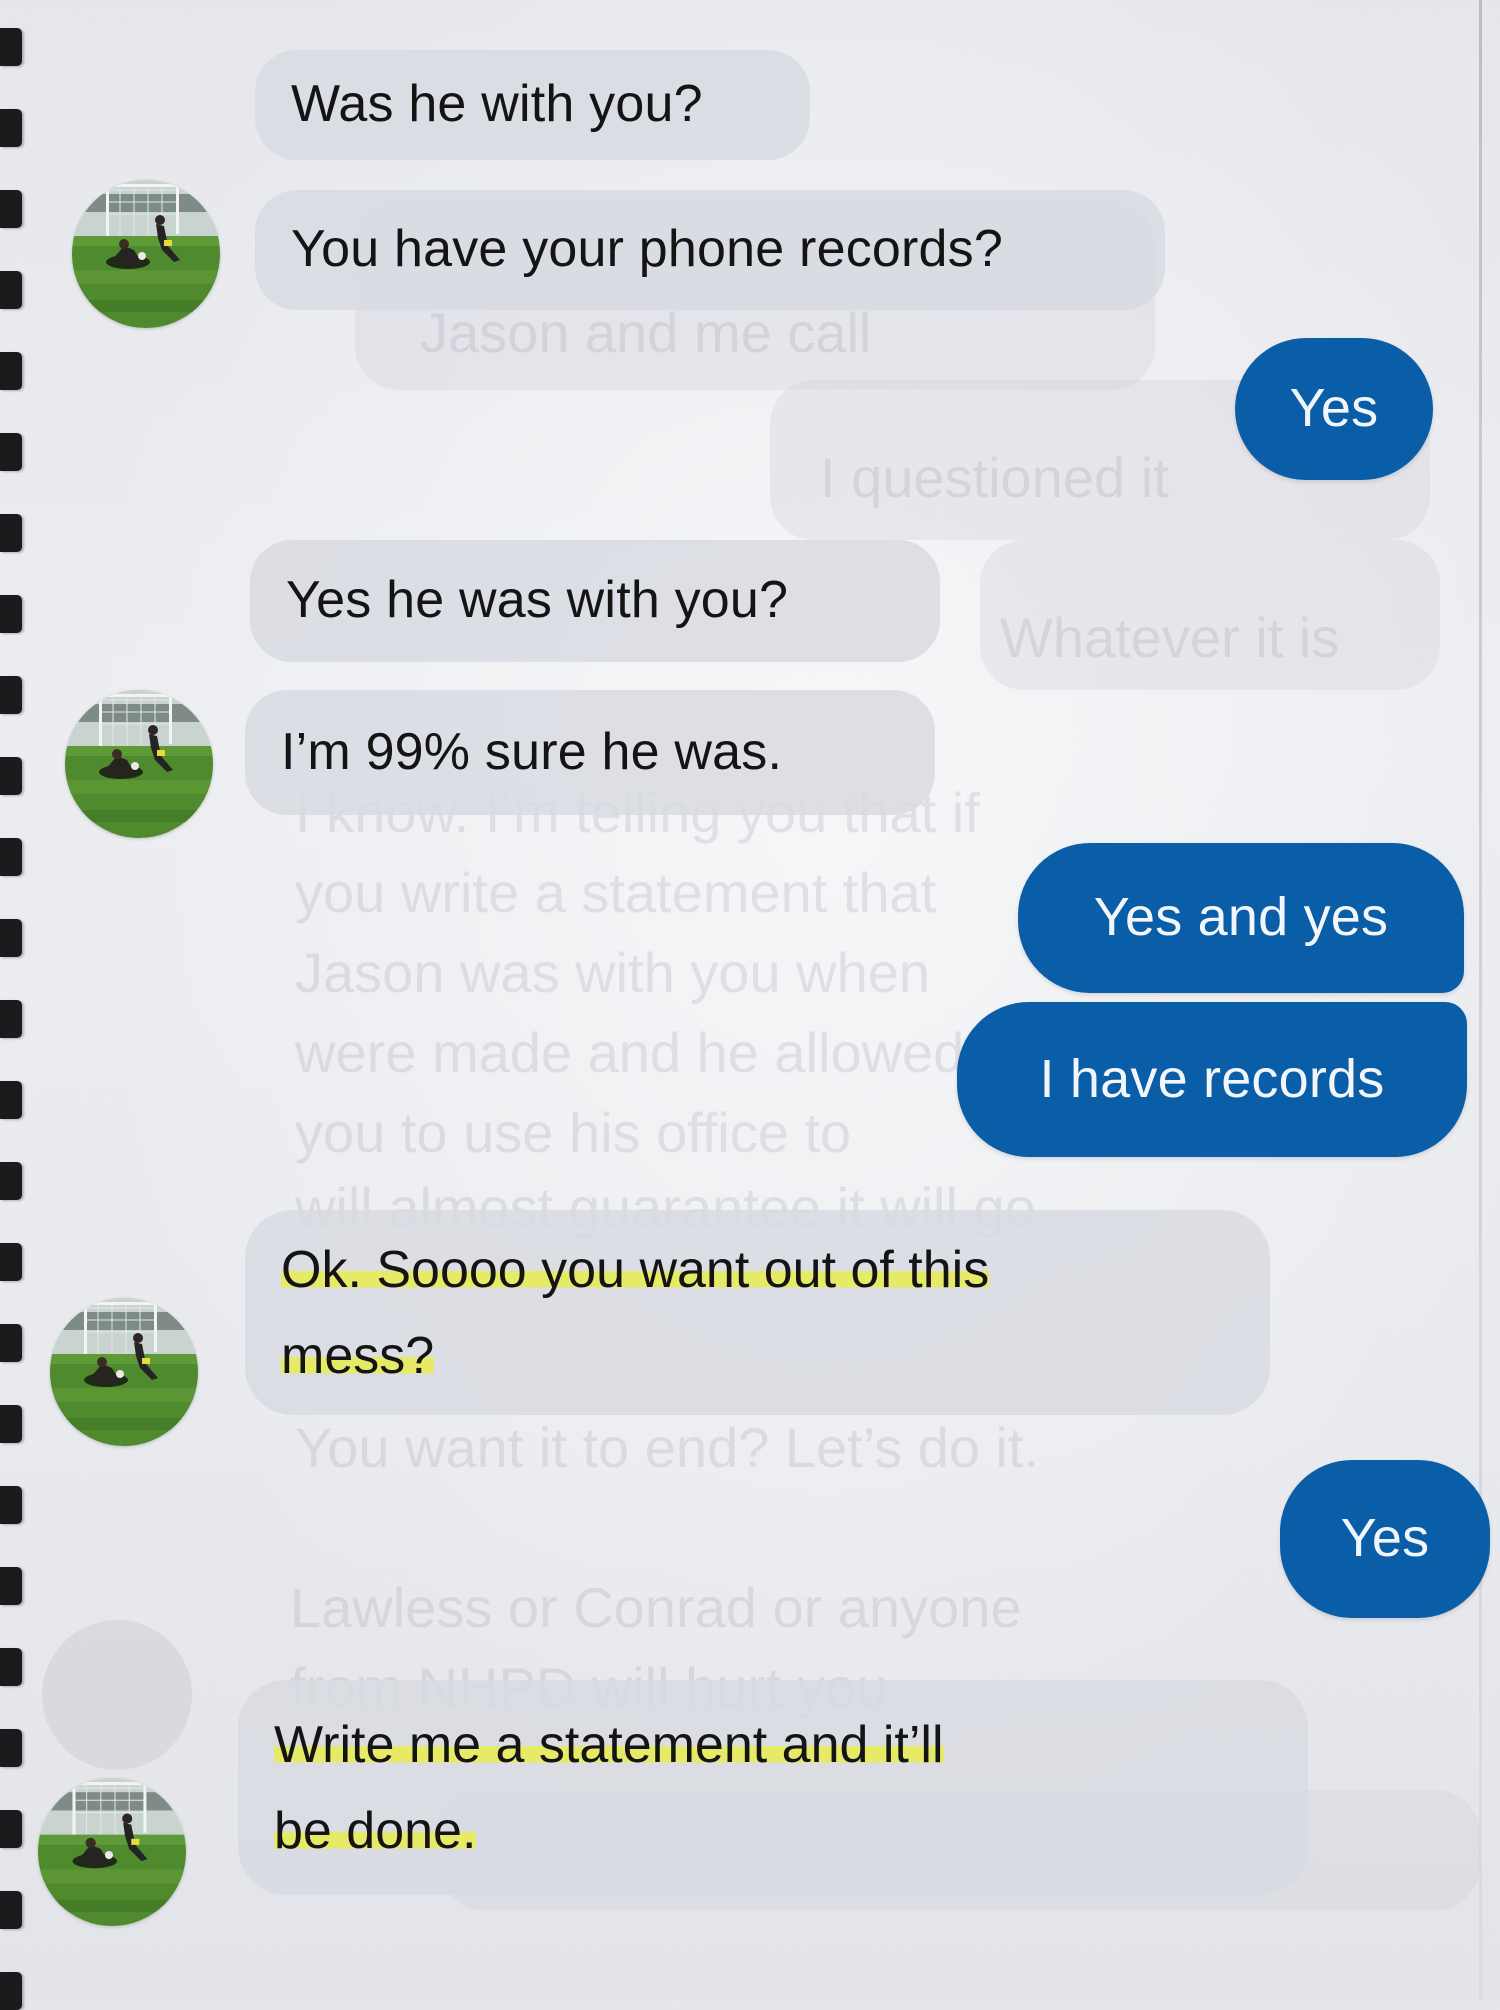  I want to click on spiral-binding, so click(15, 1005).